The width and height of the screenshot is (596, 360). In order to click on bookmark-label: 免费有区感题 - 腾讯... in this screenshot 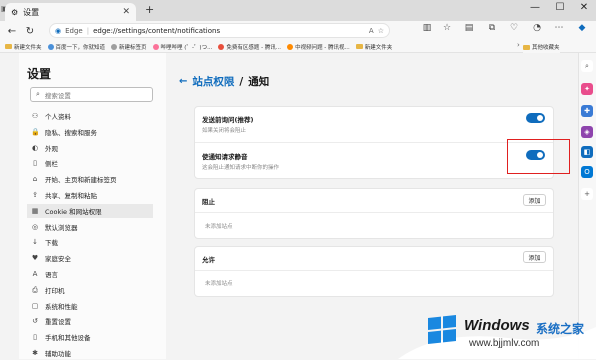, I will do `click(254, 47)`.